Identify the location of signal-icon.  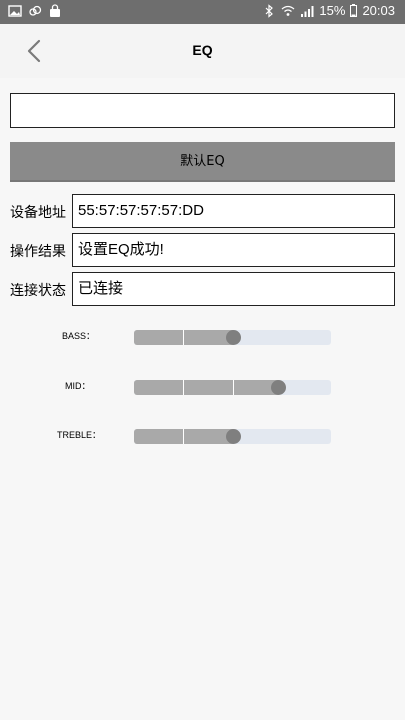
(307, 11).